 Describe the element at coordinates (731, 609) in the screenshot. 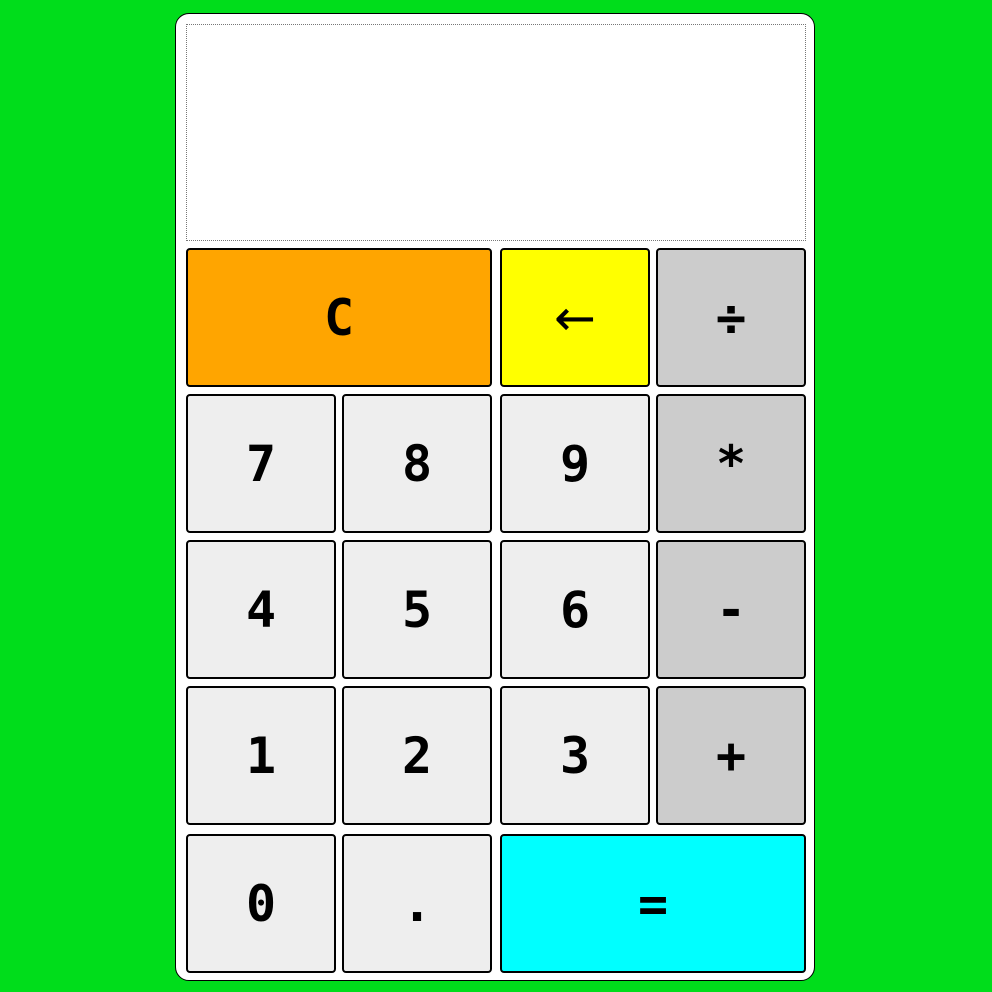

I see `subtract-button: -` at that location.